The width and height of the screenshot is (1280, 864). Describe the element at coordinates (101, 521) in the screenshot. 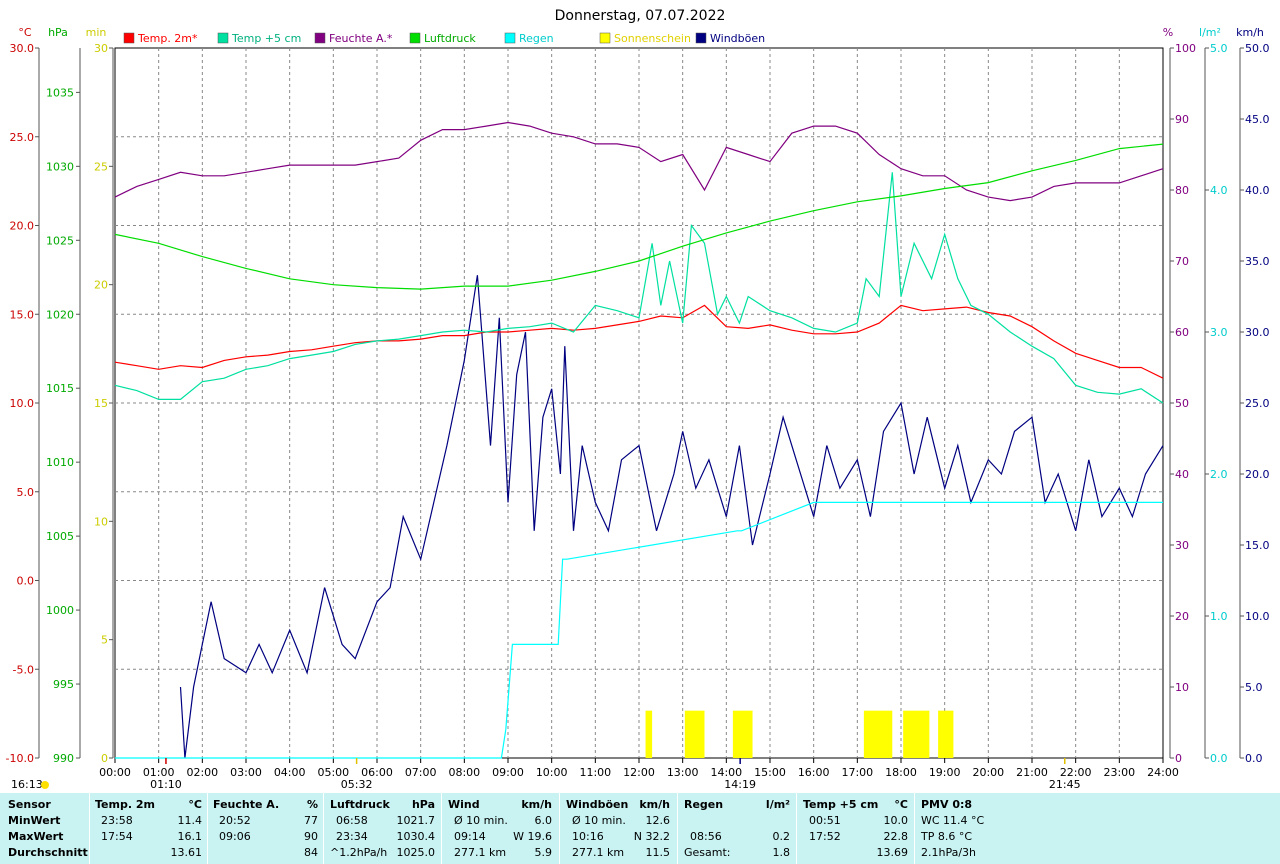

I see `sunshine-tick-label: 10` at that location.